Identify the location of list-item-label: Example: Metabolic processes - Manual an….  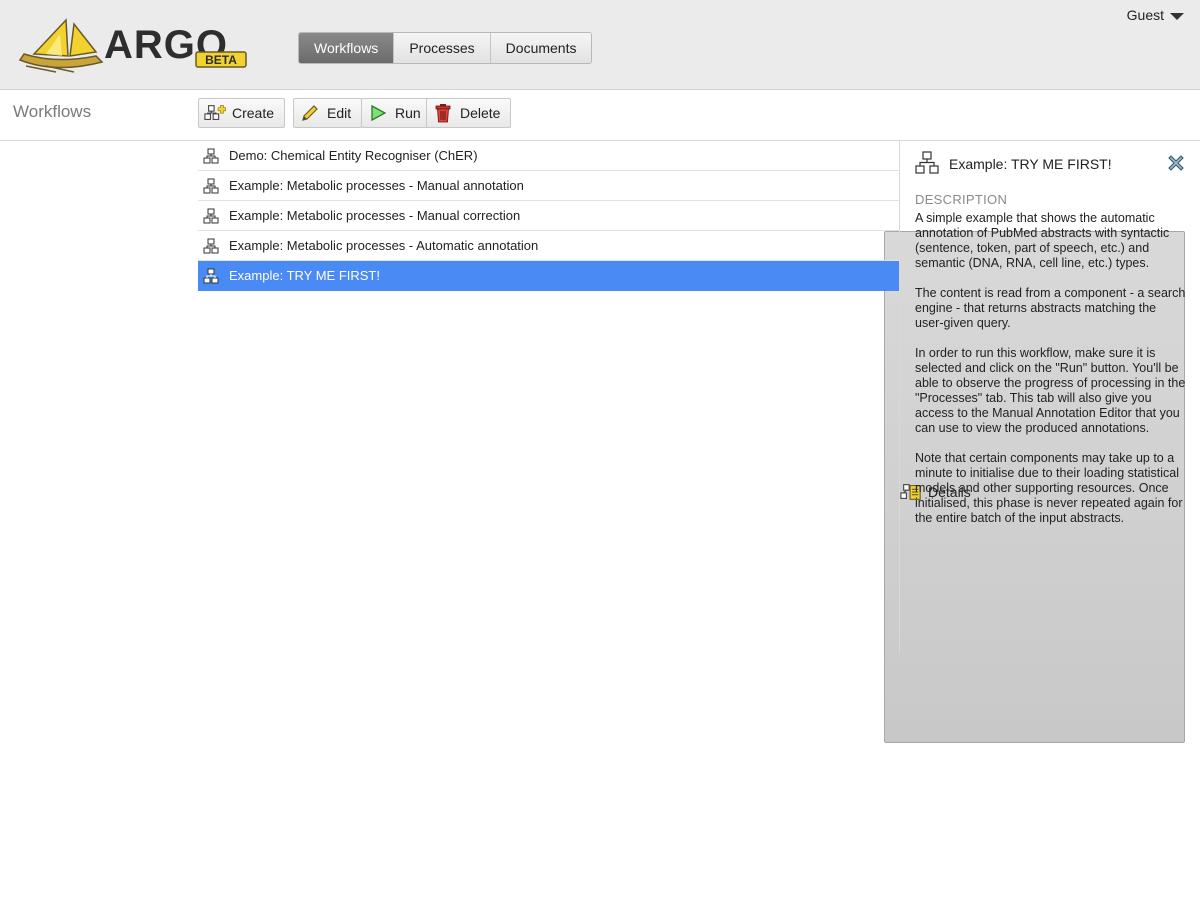
(376, 185).